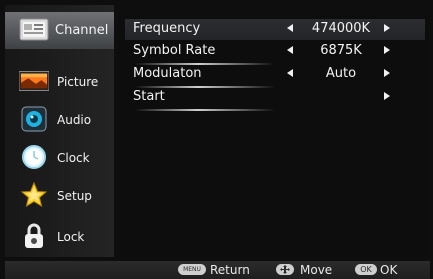 The height and width of the screenshot is (279, 433). What do you see at coordinates (366, 269) in the screenshot?
I see `ok-key-icon: OK` at bounding box center [366, 269].